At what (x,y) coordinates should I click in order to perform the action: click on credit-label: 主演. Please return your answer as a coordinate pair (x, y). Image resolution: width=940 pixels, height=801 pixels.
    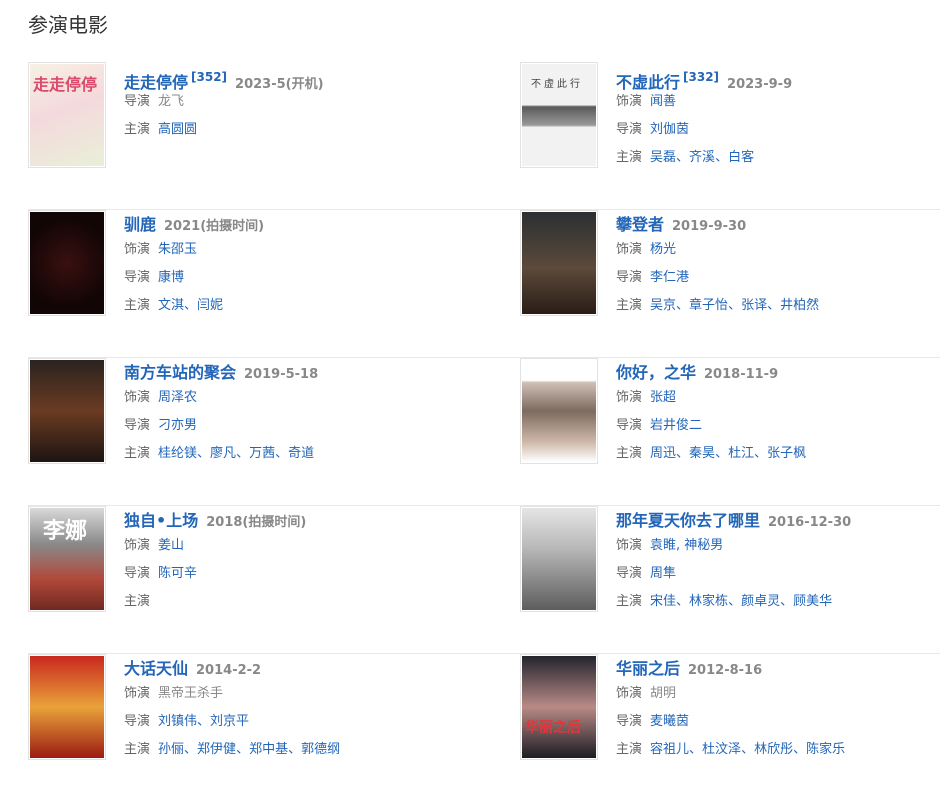
    Looking at the image, I should click on (137, 601).